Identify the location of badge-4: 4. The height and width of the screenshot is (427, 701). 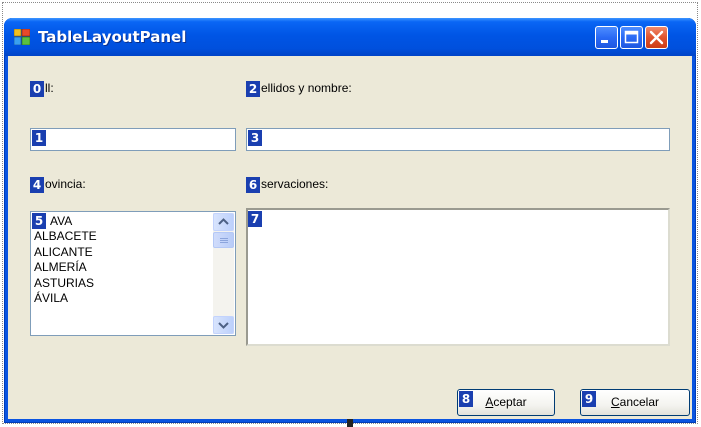
(37, 185).